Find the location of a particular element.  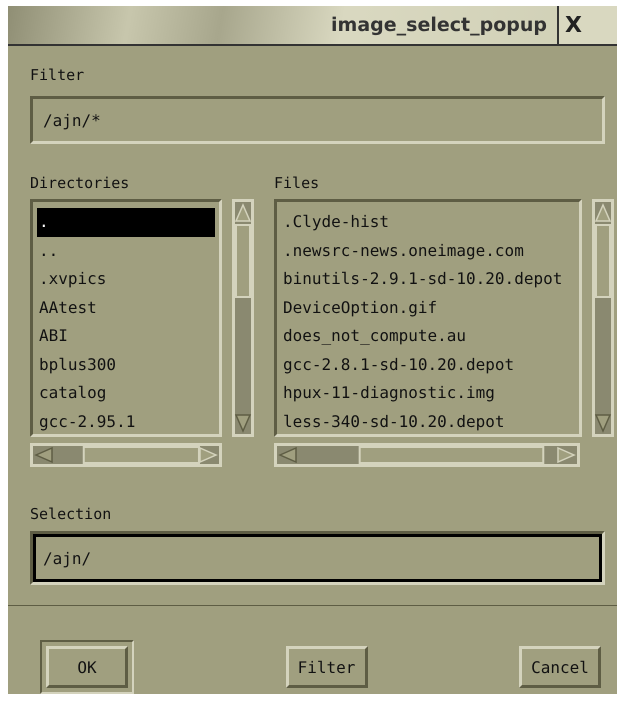

list-item: bplus300 is located at coordinates (126, 364).